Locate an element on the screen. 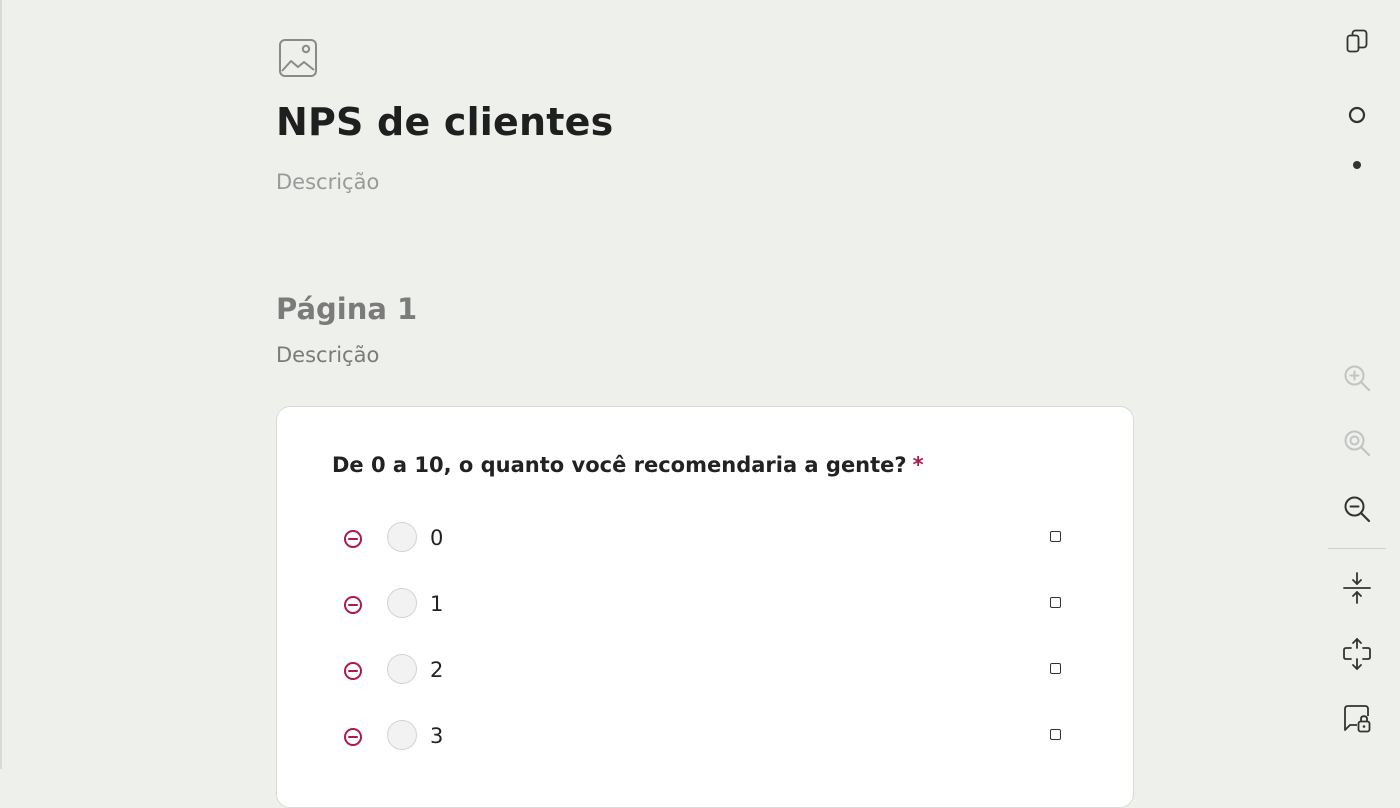 This screenshot has height=808, width=1400. lock-comment-button is located at coordinates (1357, 719).